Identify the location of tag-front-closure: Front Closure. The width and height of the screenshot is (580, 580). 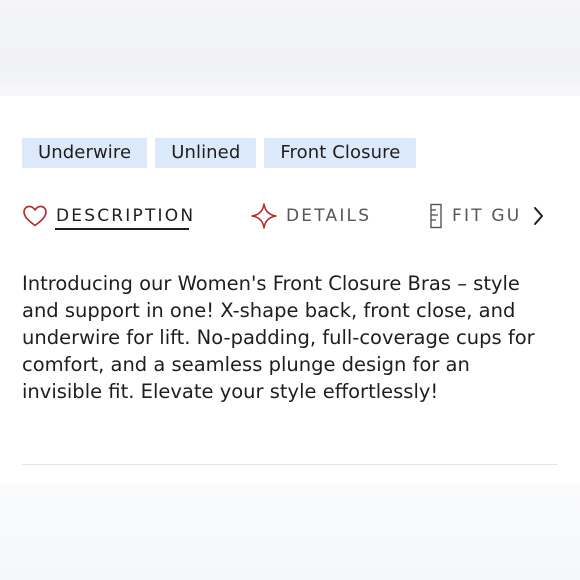
(340, 153).